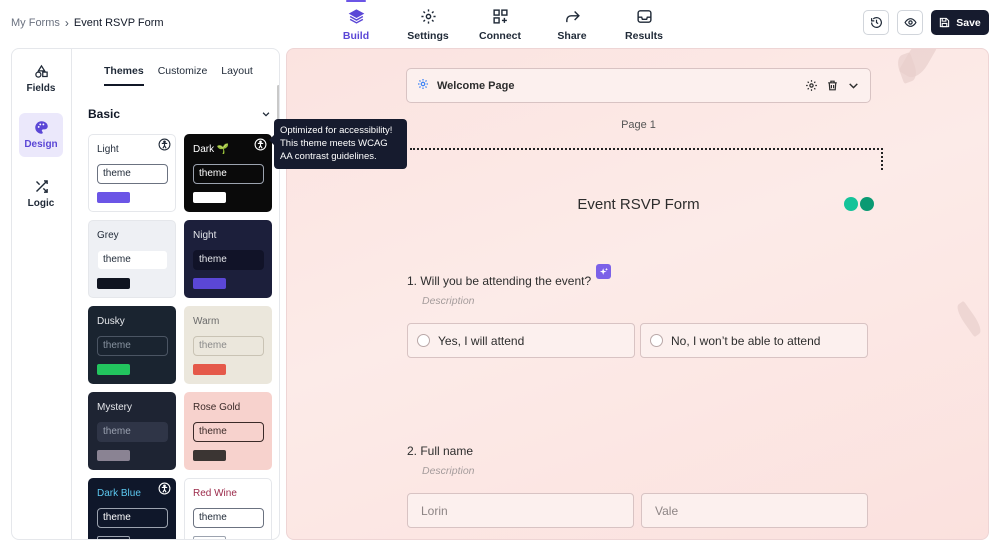 Image resolution: width=1000 pixels, height=551 pixels. Describe the element at coordinates (500, 16) in the screenshot. I see `grid-plus-icon` at that location.